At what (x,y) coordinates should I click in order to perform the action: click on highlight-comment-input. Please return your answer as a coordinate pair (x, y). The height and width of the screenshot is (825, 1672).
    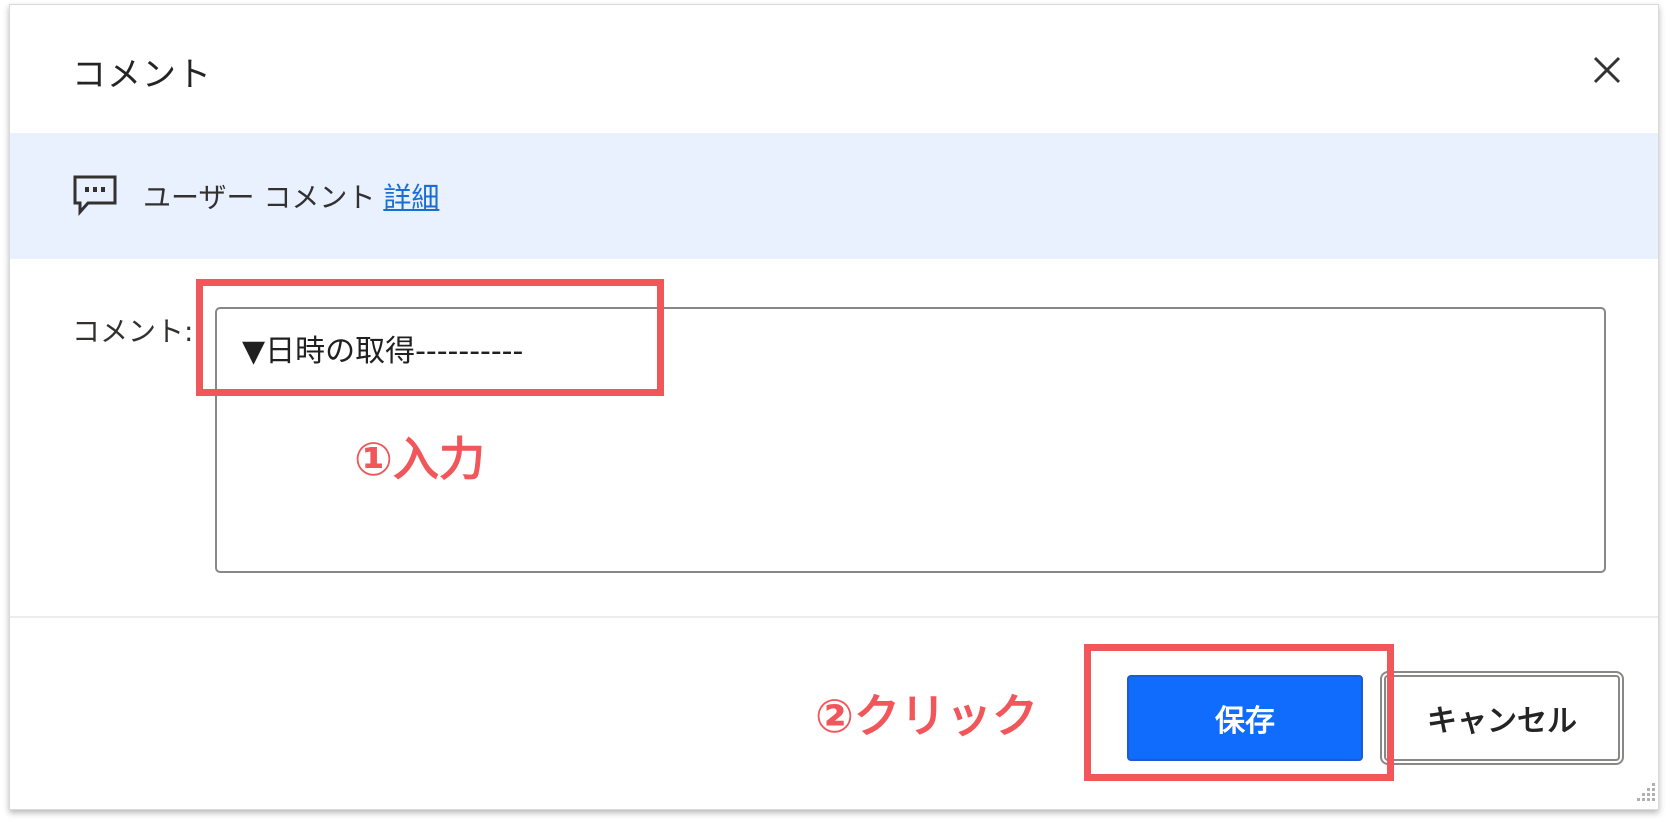
    Looking at the image, I should click on (430, 337).